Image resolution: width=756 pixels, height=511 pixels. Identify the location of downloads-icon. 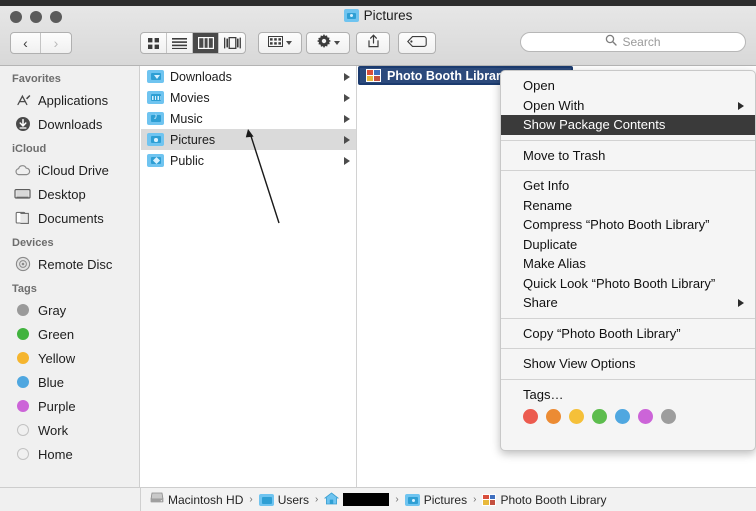
(22, 124).